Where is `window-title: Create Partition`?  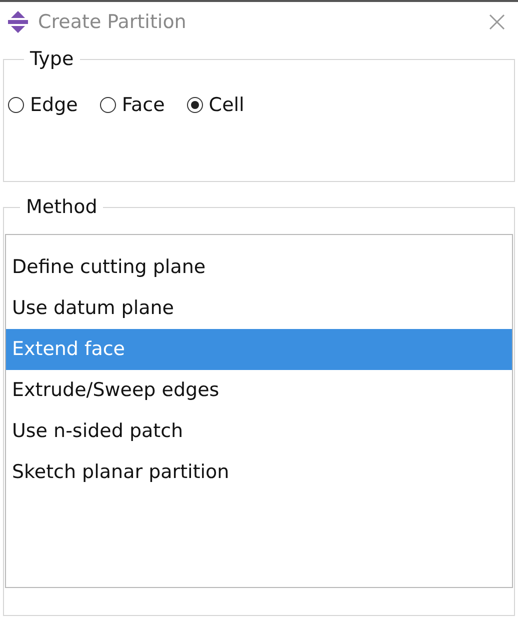 window-title: Create Partition is located at coordinates (113, 22).